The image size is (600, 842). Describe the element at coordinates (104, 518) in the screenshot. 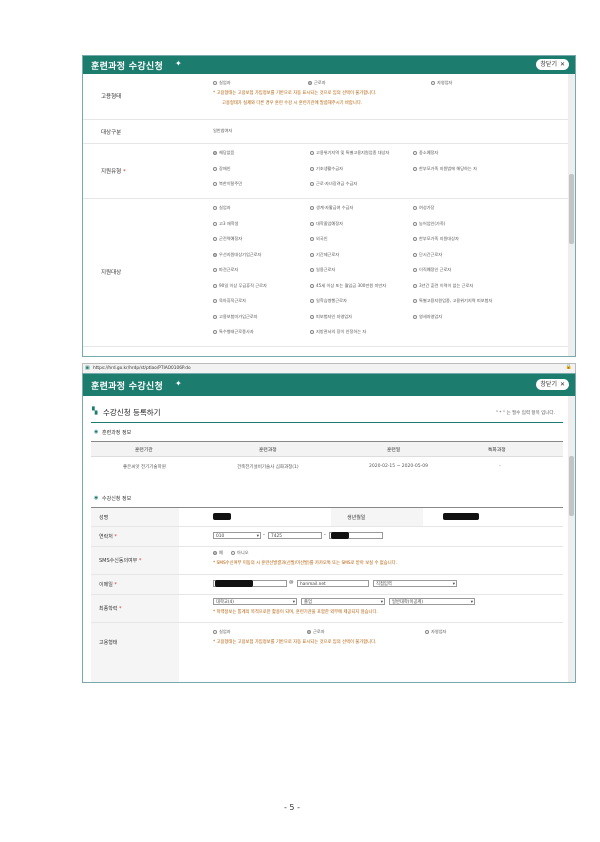

I see `name-label: 성명` at that location.